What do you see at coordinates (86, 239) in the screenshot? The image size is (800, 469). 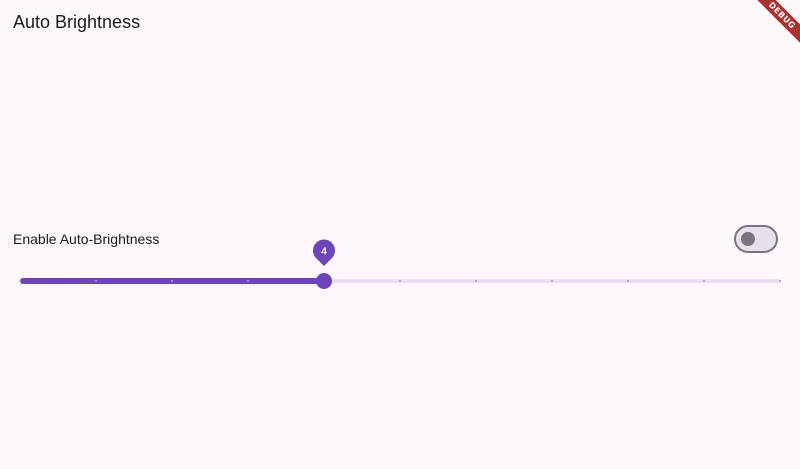 I see `auto-brightness-label: Enable Auto-Brightness` at bounding box center [86, 239].